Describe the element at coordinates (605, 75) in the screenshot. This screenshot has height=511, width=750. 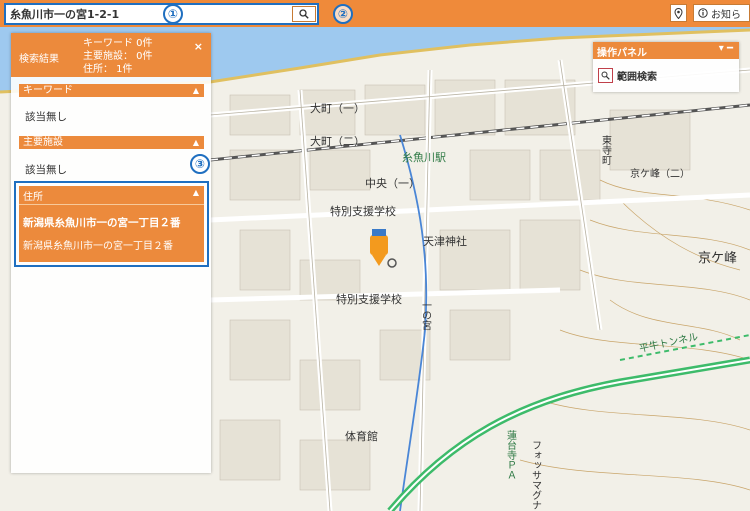
I see `range-search-icon` at that location.